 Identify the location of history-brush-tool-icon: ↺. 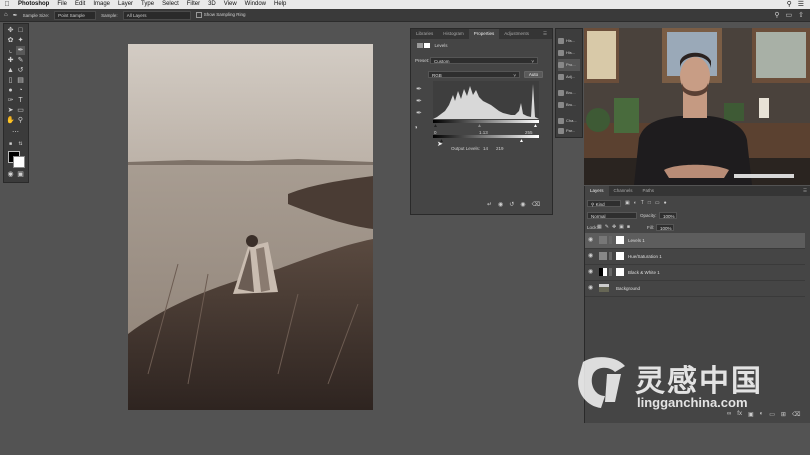
(20, 70).